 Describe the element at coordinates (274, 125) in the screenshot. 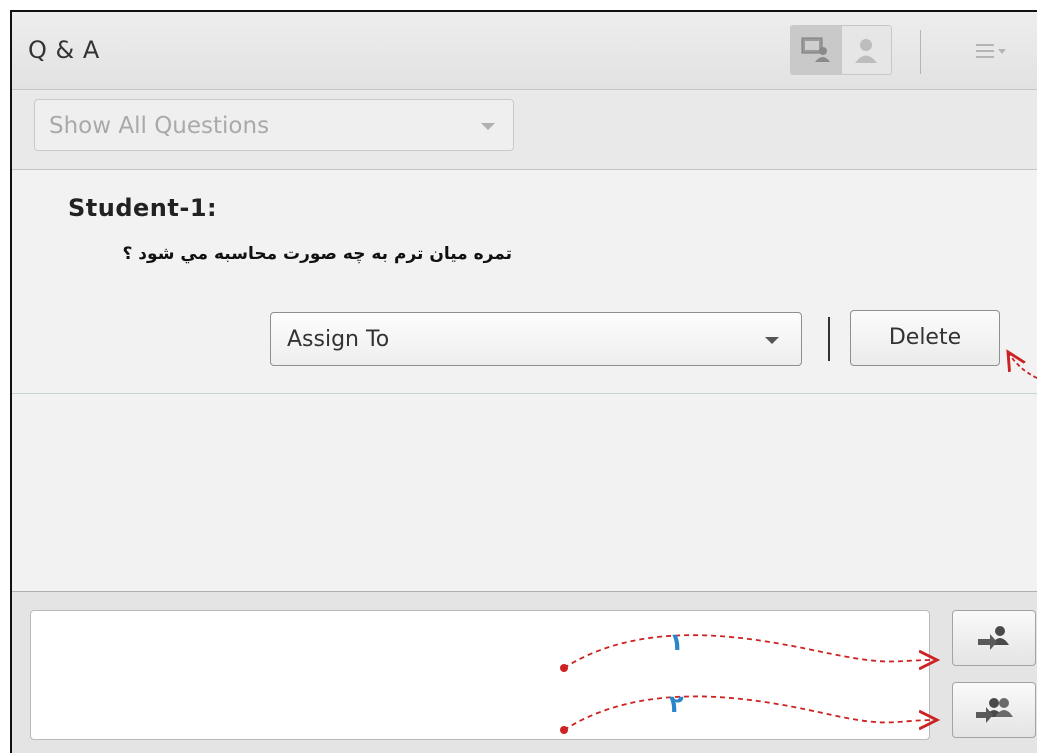

I see `question-filter-dropdown: Show All Questions` at that location.